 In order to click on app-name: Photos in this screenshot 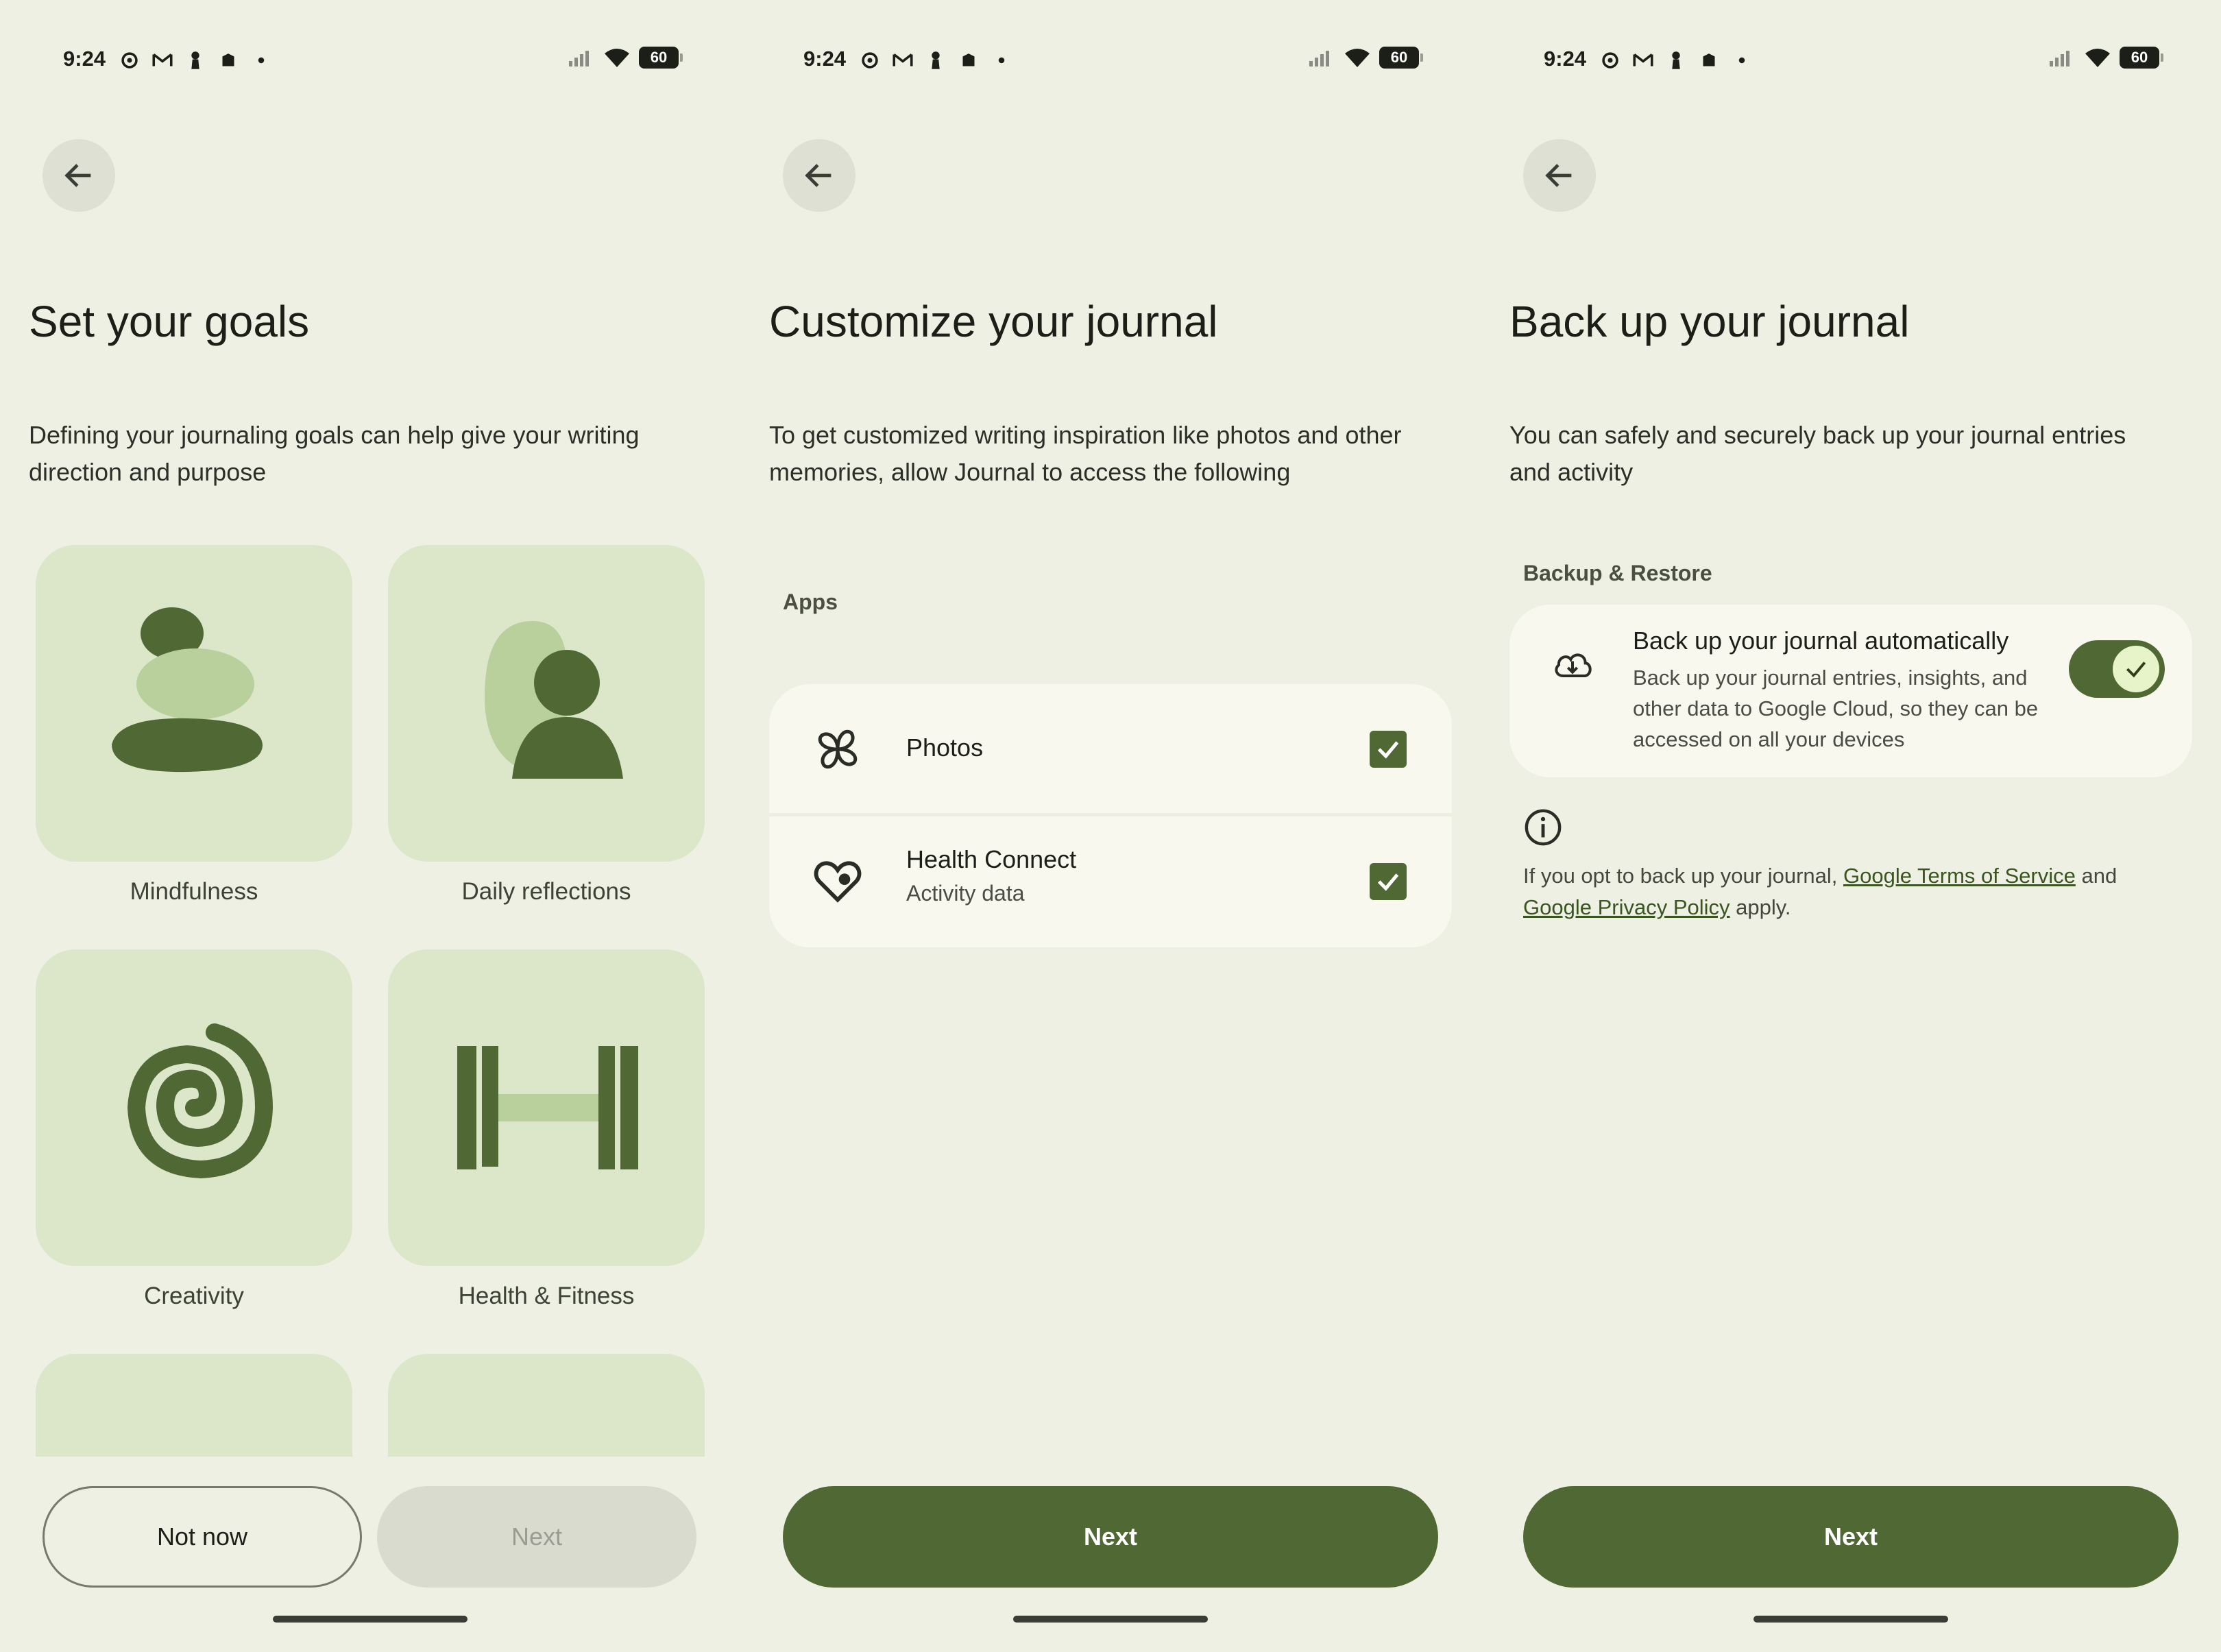, I will do `click(945, 747)`.